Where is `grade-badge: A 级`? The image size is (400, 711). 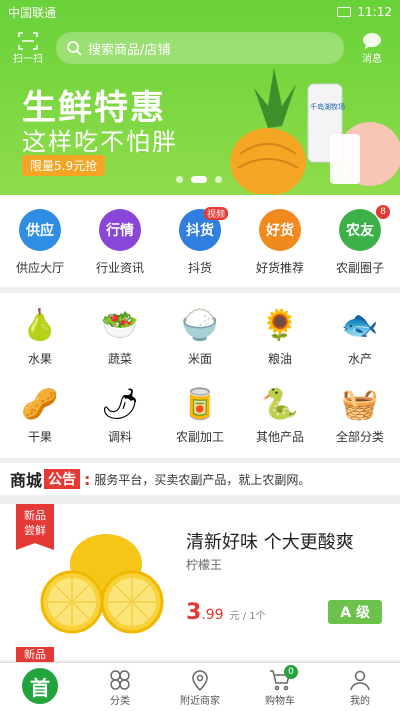 grade-badge: A 级 is located at coordinates (355, 612).